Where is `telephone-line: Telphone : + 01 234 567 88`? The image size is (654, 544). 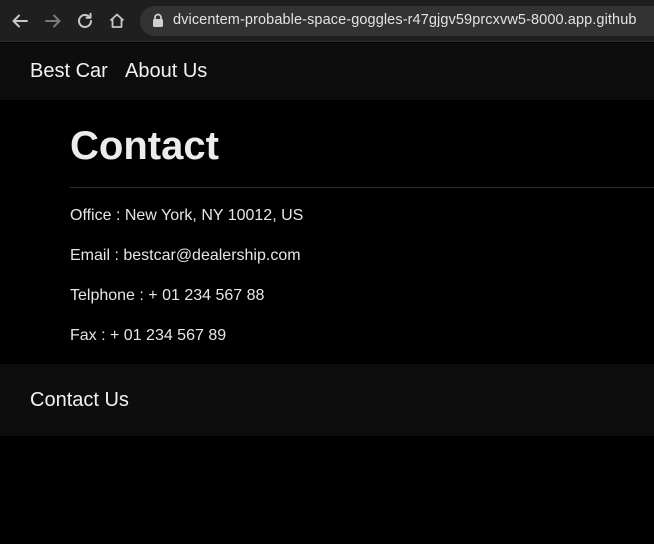
telephone-line: Telphone : + 01 234 567 88 is located at coordinates (167, 295).